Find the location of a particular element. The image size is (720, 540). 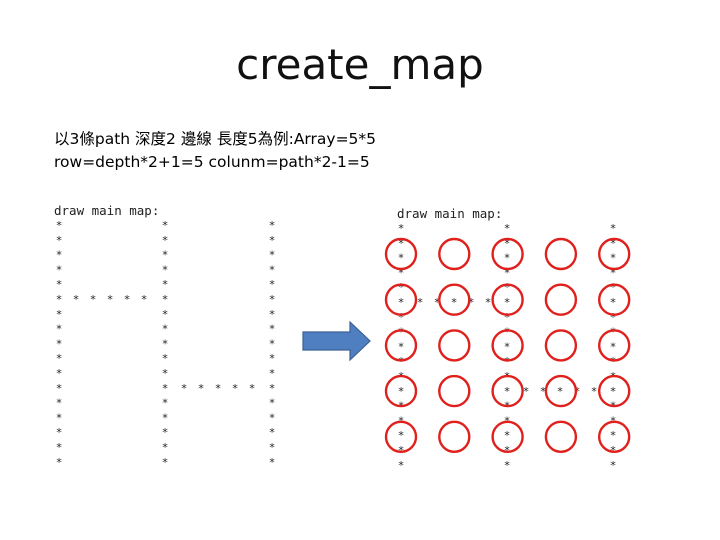

right-arrow-icon is located at coordinates (336, 341).